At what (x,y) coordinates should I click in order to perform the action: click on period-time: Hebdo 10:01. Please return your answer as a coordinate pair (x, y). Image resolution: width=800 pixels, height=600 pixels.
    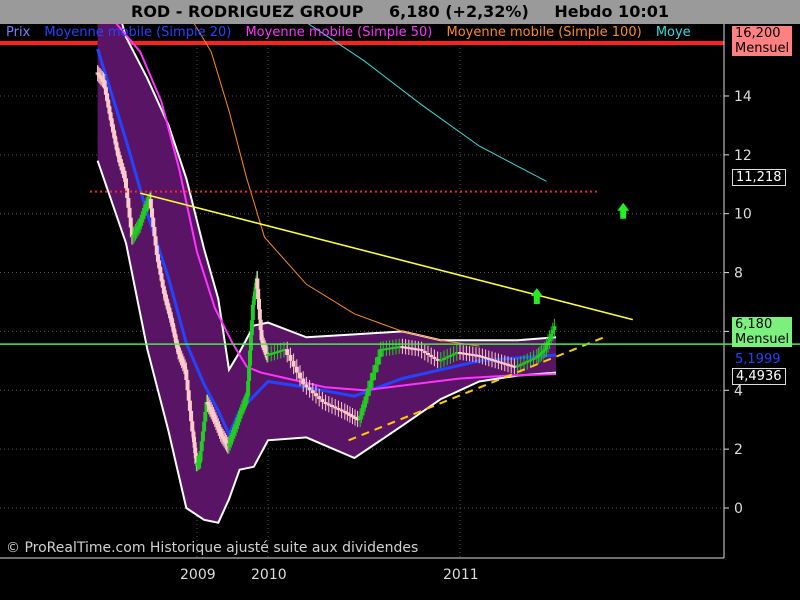
    Looking at the image, I should click on (611, 11).